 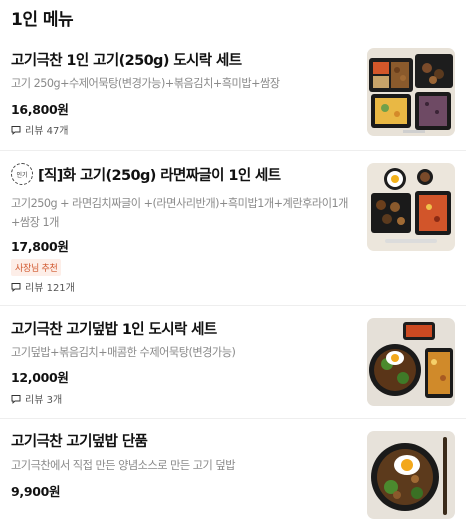 I want to click on menu-item-name: 고기극찬 고기덮밥 1인 도시락 세트, so click(x=114, y=330).